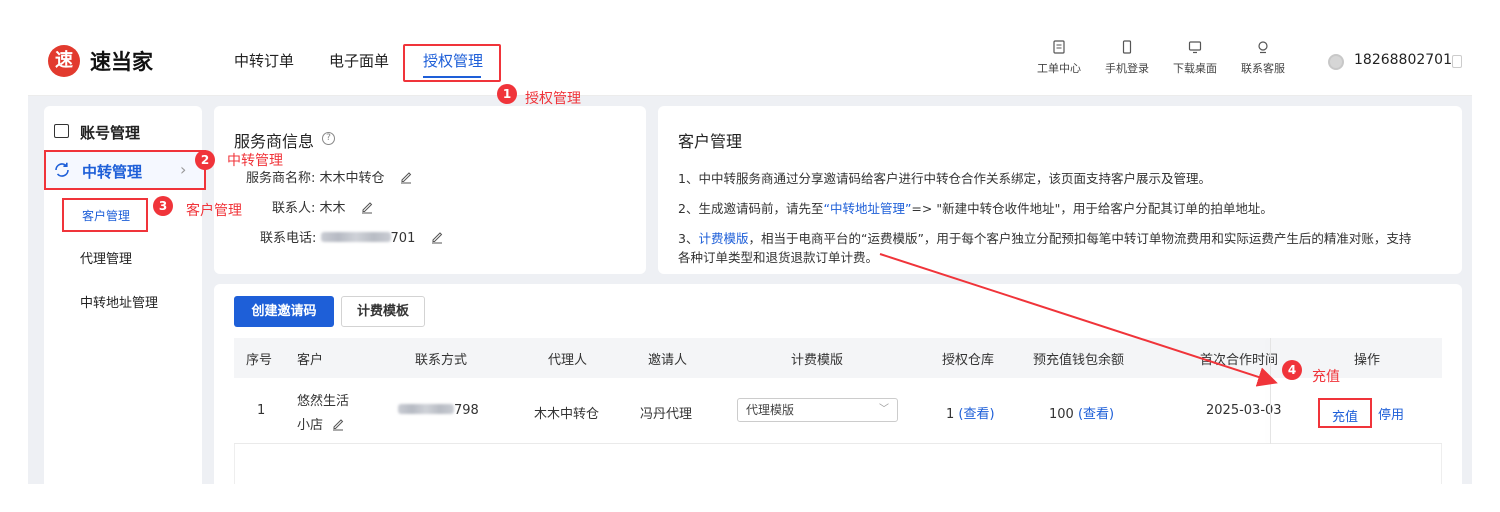 This screenshot has height=512, width=1500. I want to click on col-index: 序号, so click(259, 360).